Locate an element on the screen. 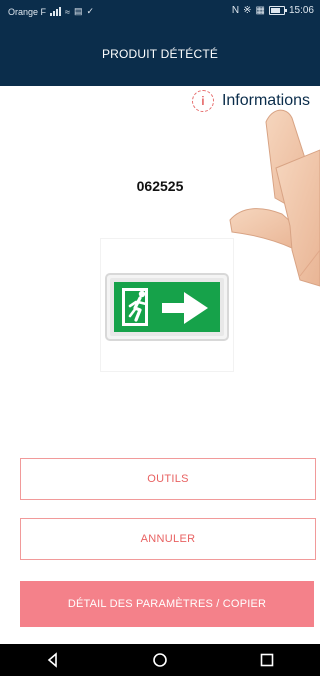 The image size is (320, 676). status-bar: Orange F ≈ ▤ ✓ N ※ ▦ 71 15:06 is located at coordinates (160, 11).